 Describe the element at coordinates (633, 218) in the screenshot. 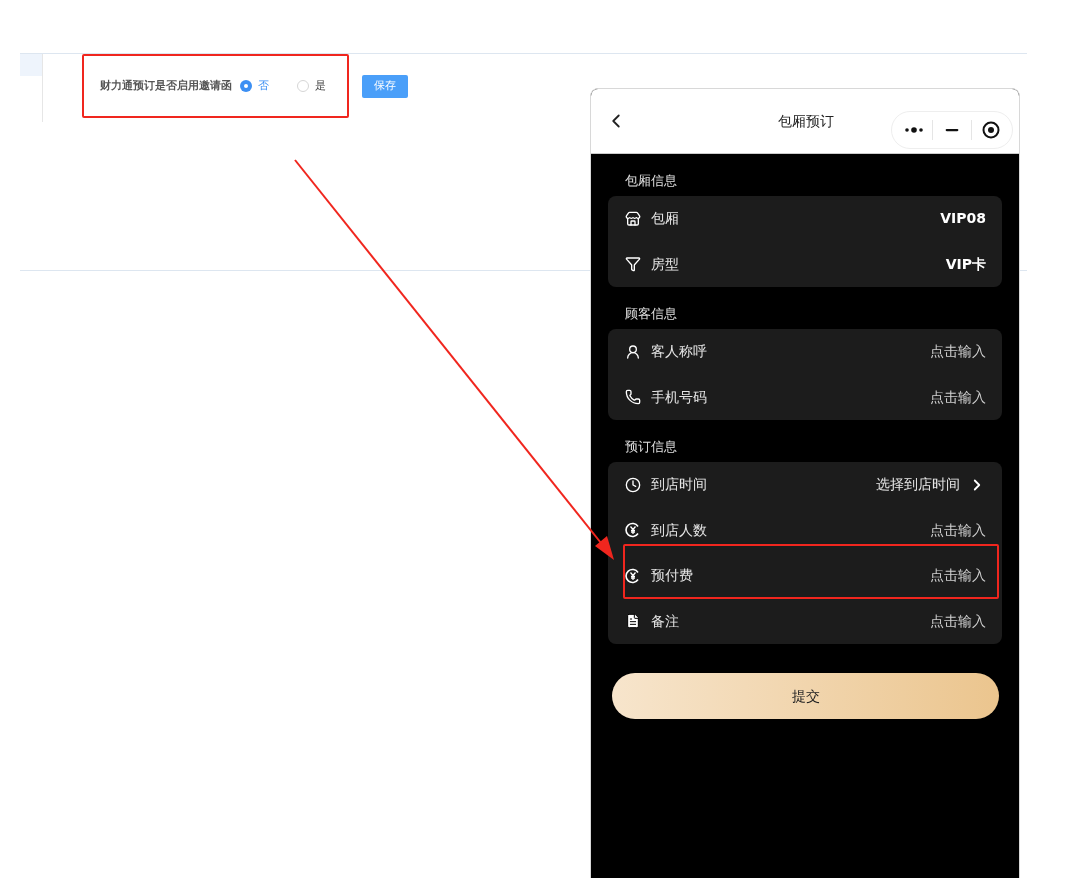

I see `storefront-icon` at that location.